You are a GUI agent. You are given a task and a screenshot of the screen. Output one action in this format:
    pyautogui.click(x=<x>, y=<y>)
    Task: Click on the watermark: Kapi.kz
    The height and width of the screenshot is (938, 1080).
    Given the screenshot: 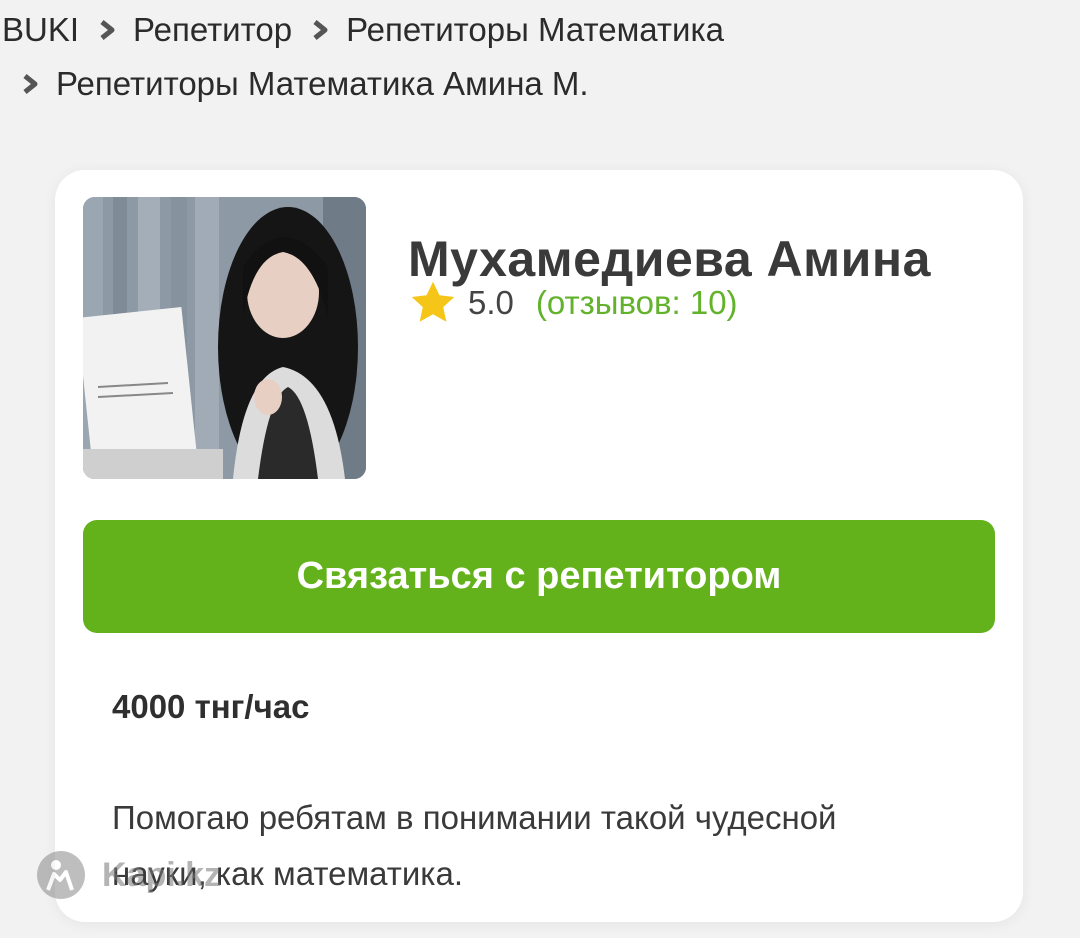 What is the action you would take?
    pyautogui.click(x=128, y=875)
    